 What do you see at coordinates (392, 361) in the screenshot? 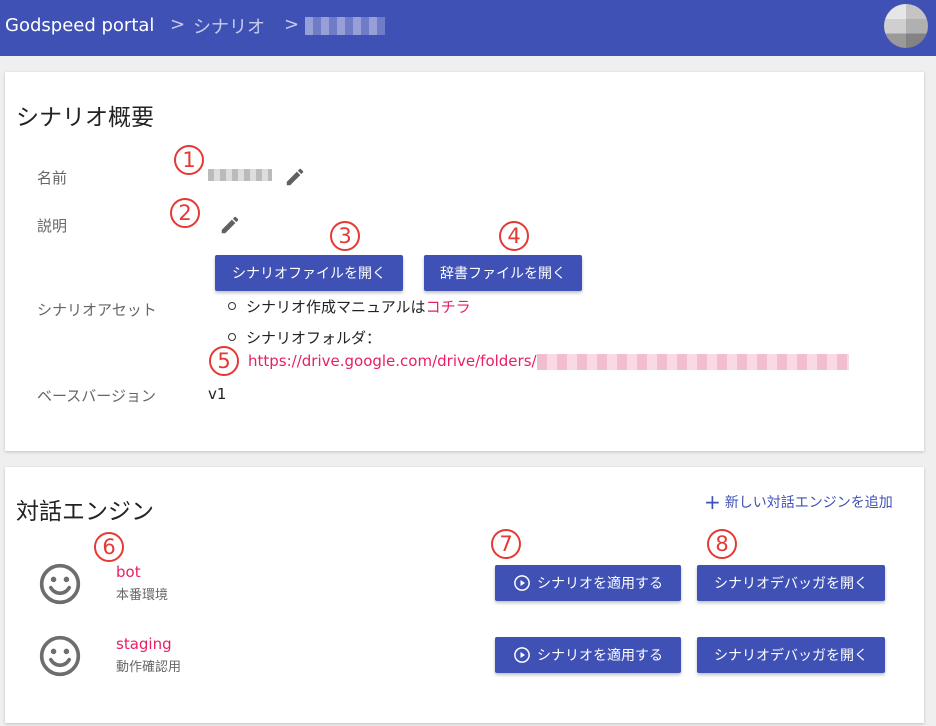
I see `folder-url-link: https://drive.google.com/drive/folders/` at bounding box center [392, 361].